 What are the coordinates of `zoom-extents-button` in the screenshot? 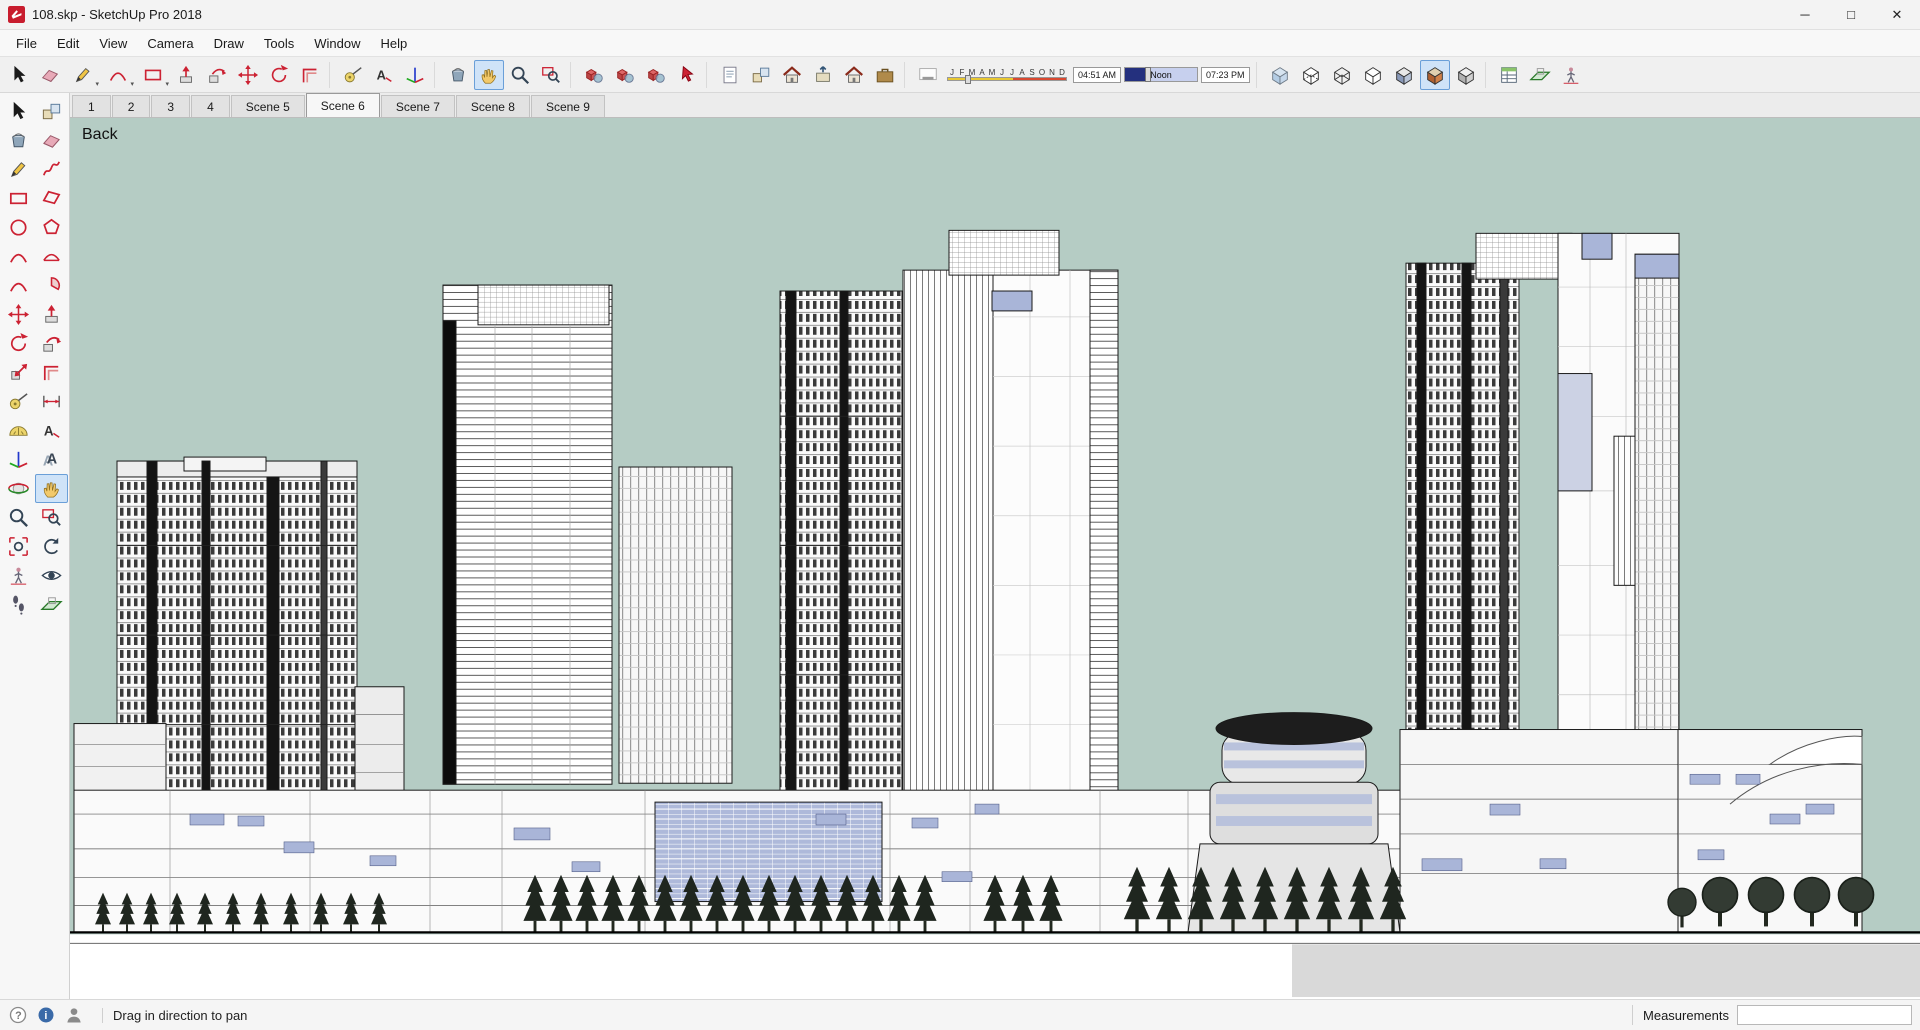 It's located at (18, 546).